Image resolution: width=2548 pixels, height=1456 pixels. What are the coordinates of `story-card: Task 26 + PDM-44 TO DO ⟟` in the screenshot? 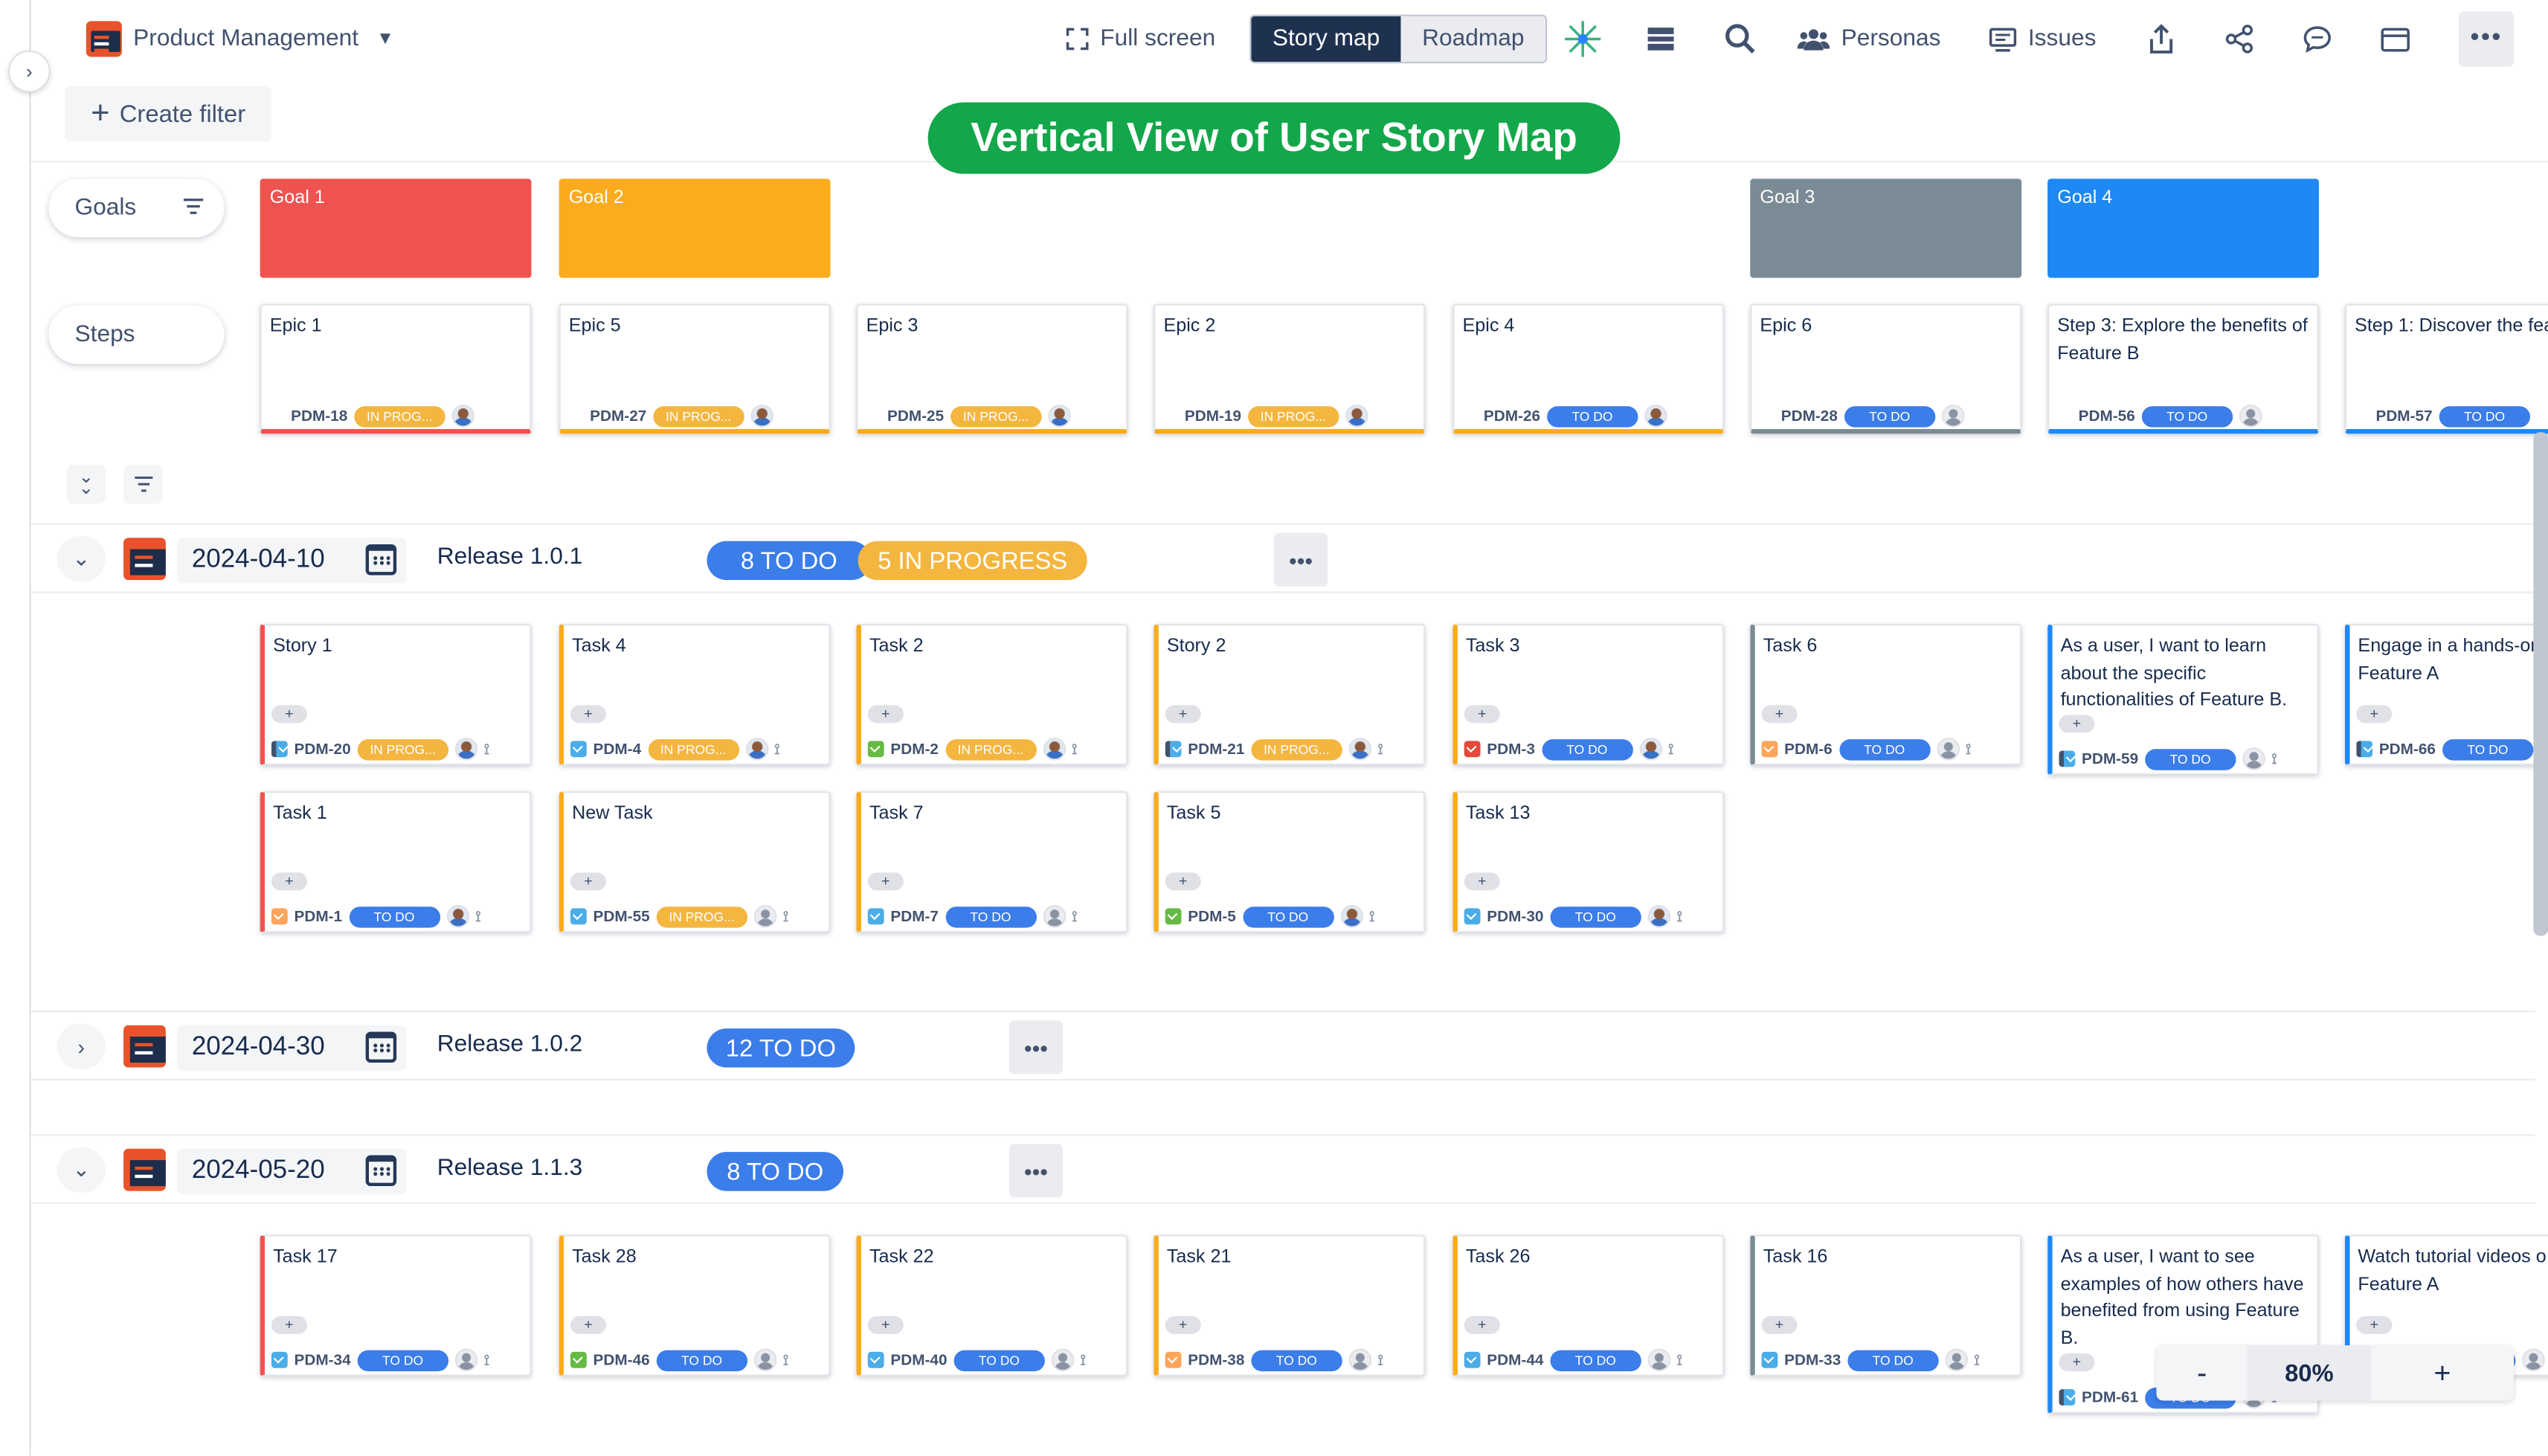 It's located at (1588, 1305).